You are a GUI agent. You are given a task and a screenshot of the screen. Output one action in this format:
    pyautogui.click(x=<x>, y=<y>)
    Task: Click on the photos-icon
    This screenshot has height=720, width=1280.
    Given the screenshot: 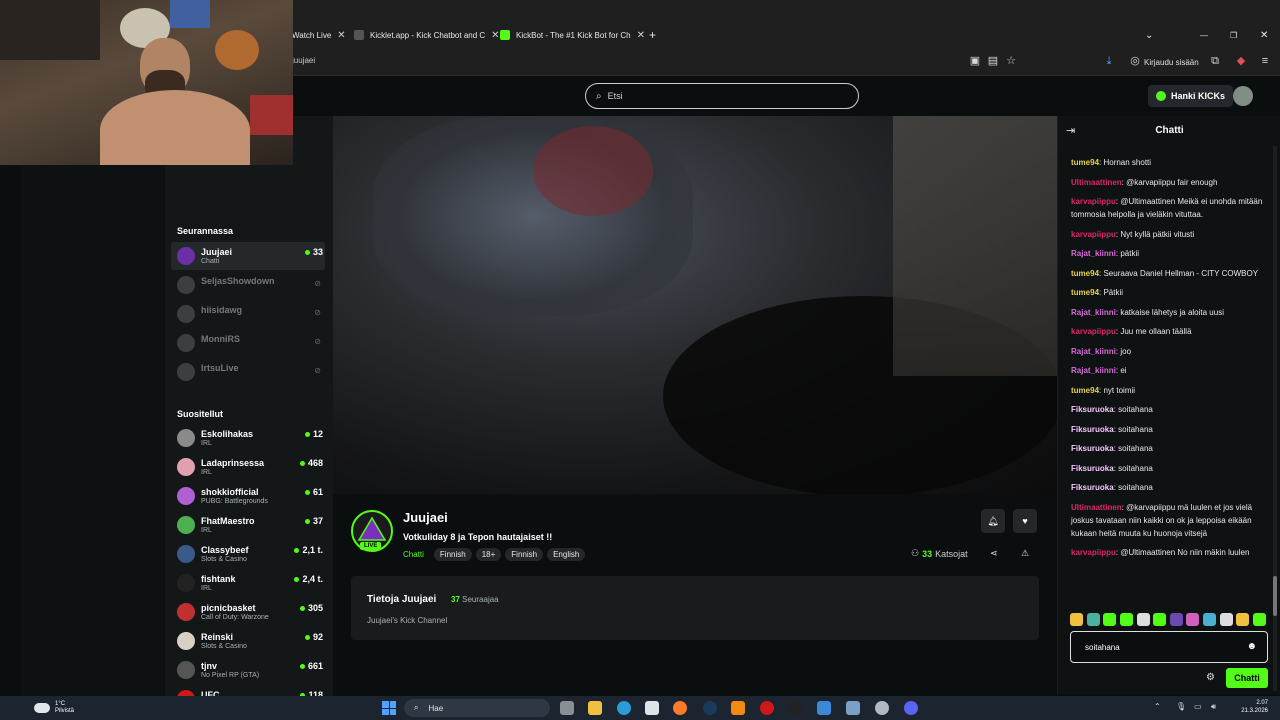 What is the action you would take?
    pyautogui.click(x=853, y=708)
    